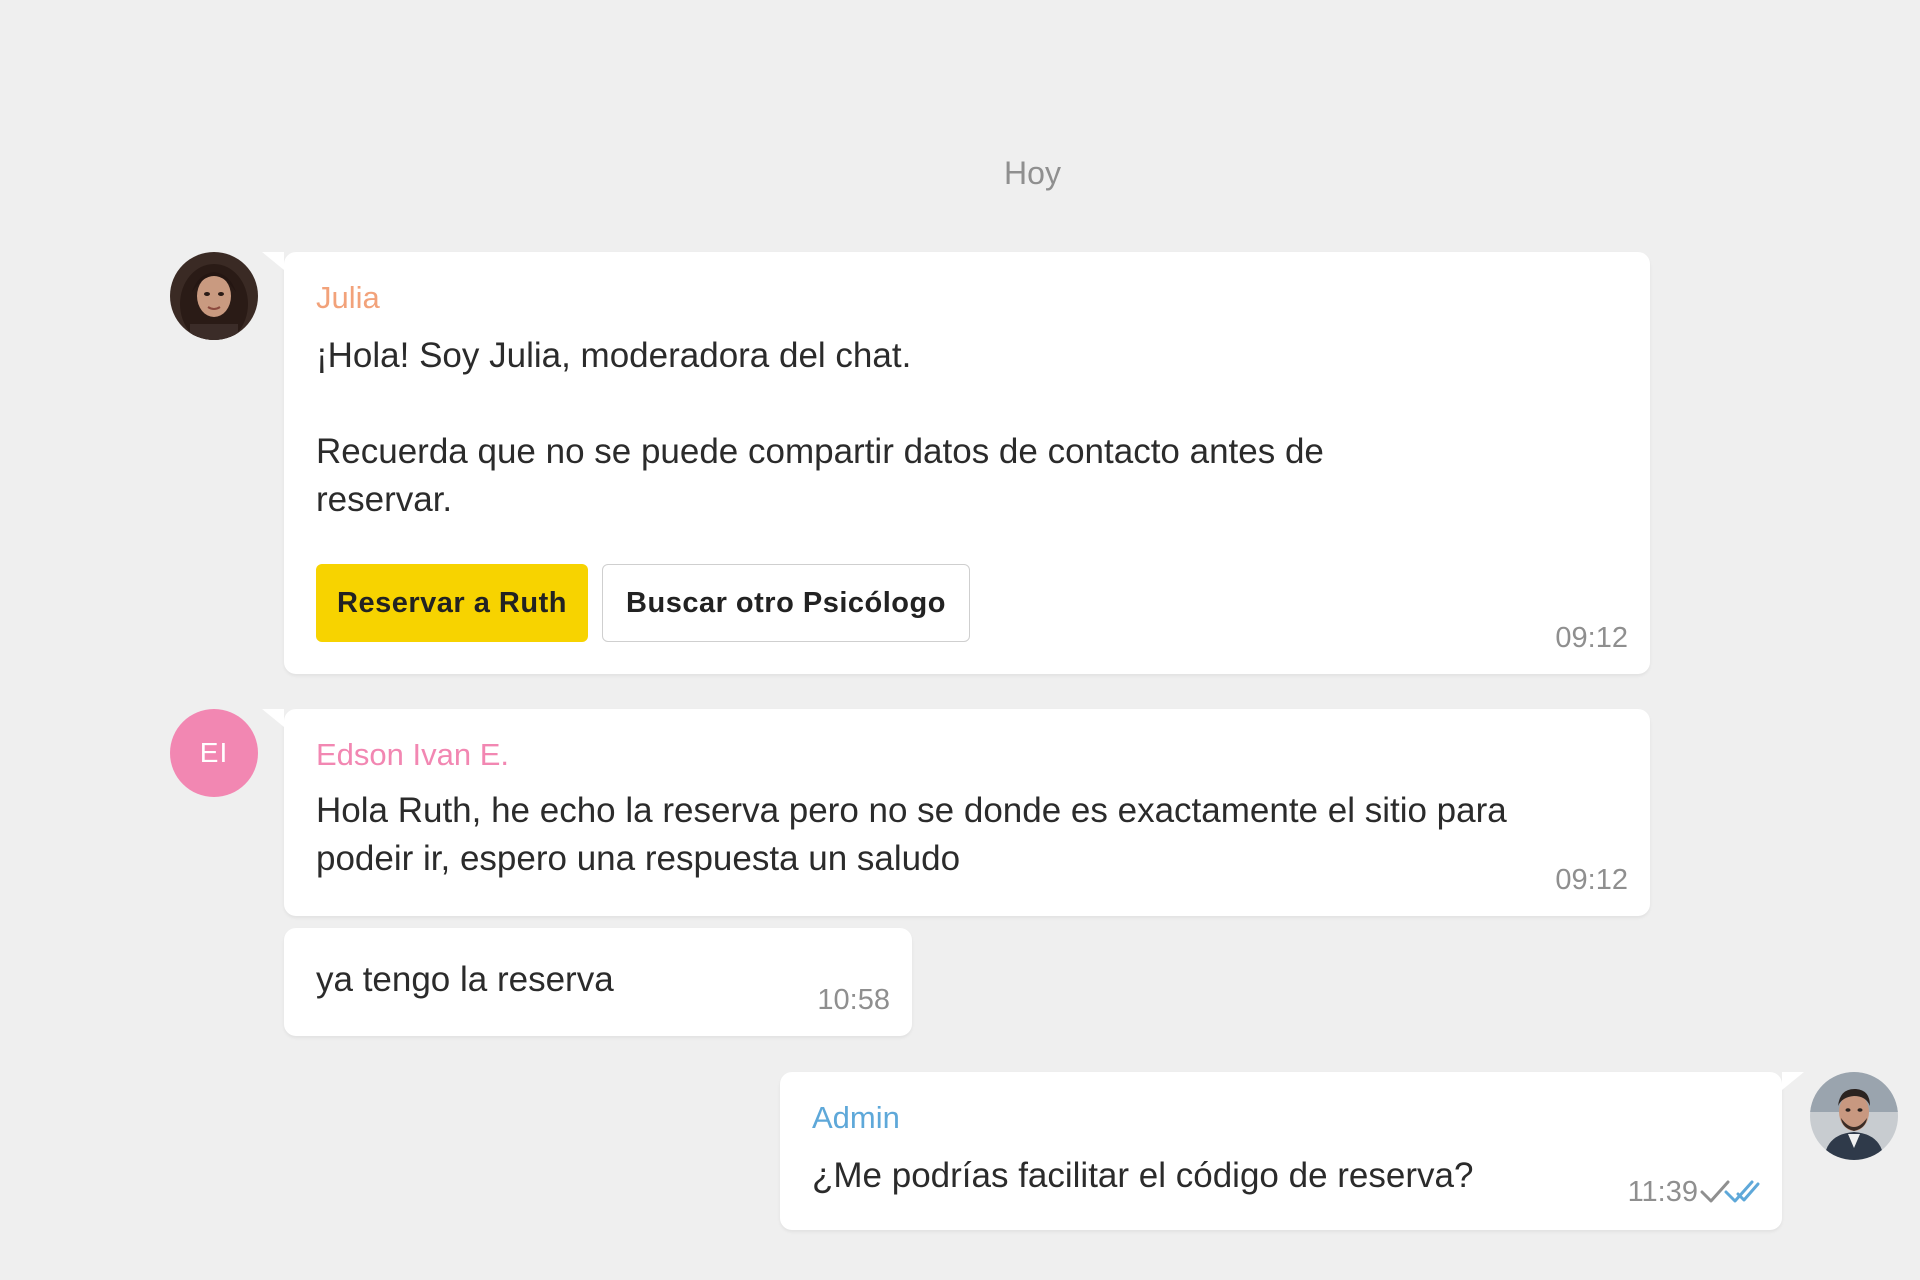 This screenshot has height=1280, width=1920. Describe the element at coordinates (1032, 173) in the screenshot. I see `date-separator: Hoy` at that location.